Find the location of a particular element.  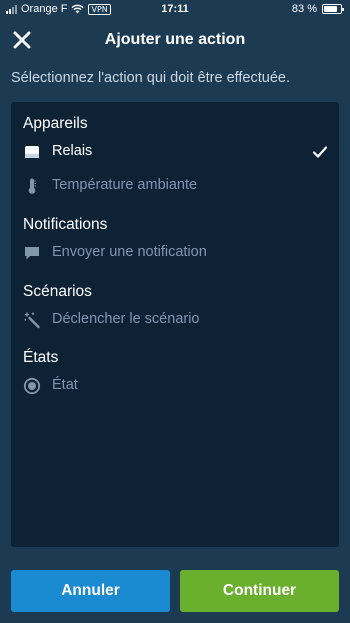

section-title-etats: États is located at coordinates (41, 357).